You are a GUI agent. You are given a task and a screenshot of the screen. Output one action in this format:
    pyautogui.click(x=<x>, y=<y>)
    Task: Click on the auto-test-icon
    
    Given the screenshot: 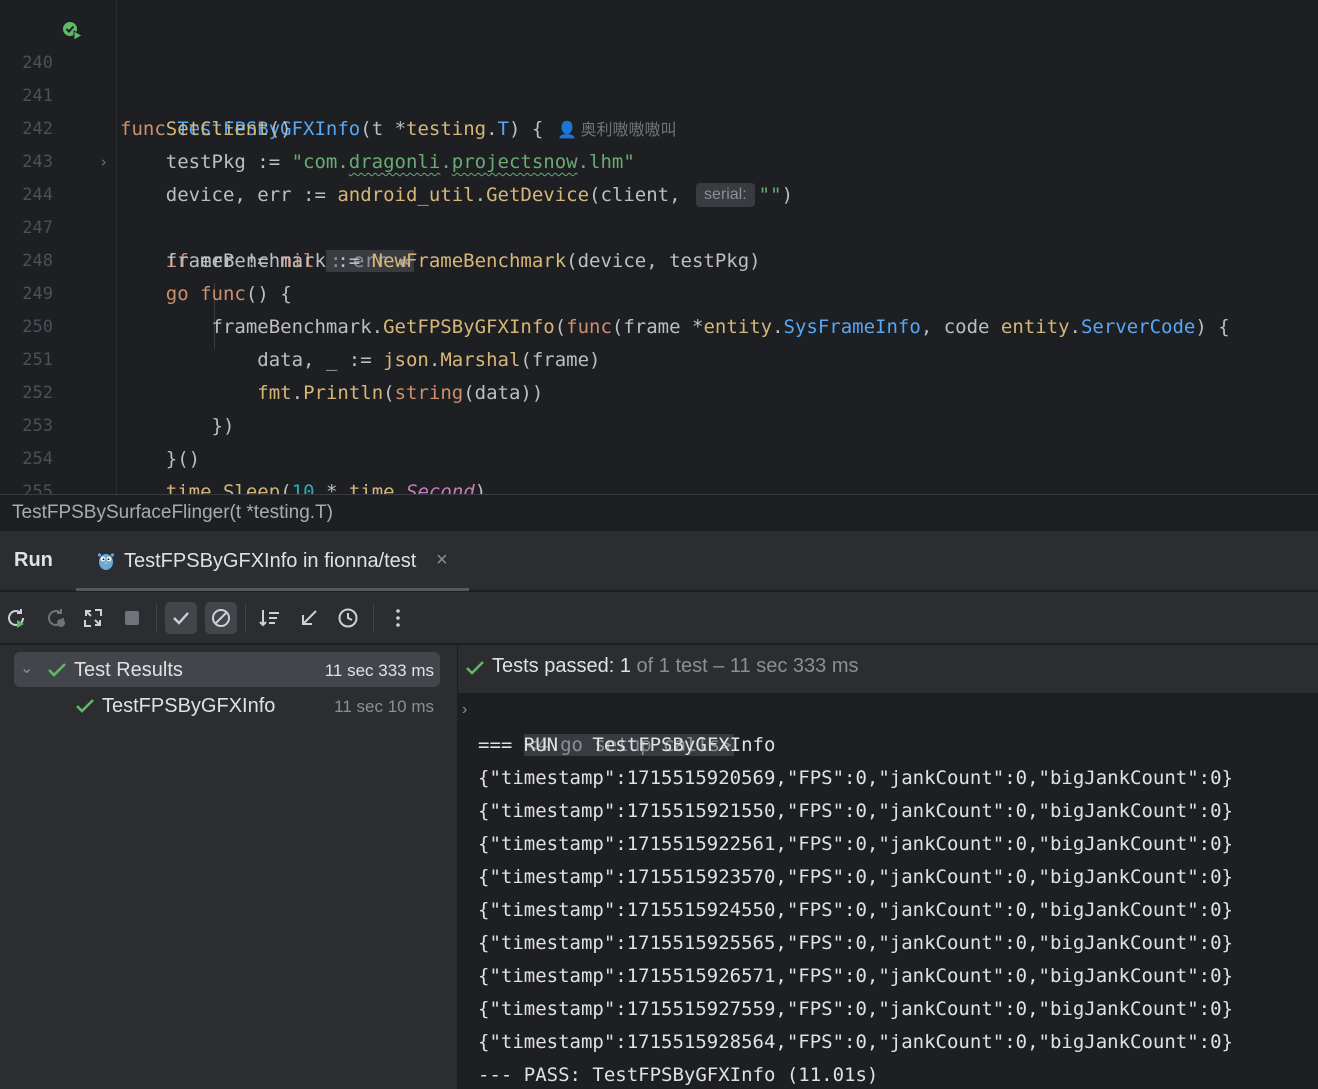 What is the action you would take?
    pyautogui.click(x=93, y=618)
    